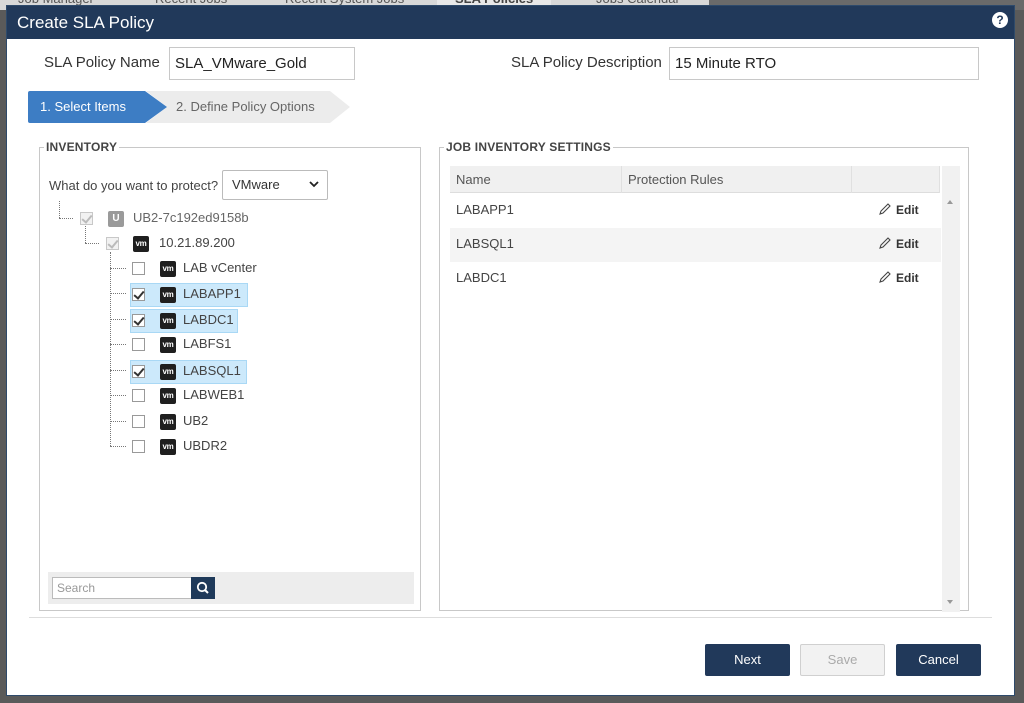 Image resolution: width=1024 pixels, height=703 pixels. What do you see at coordinates (231, 588) in the screenshot?
I see `inventory-search-bar` at bounding box center [231, 588].